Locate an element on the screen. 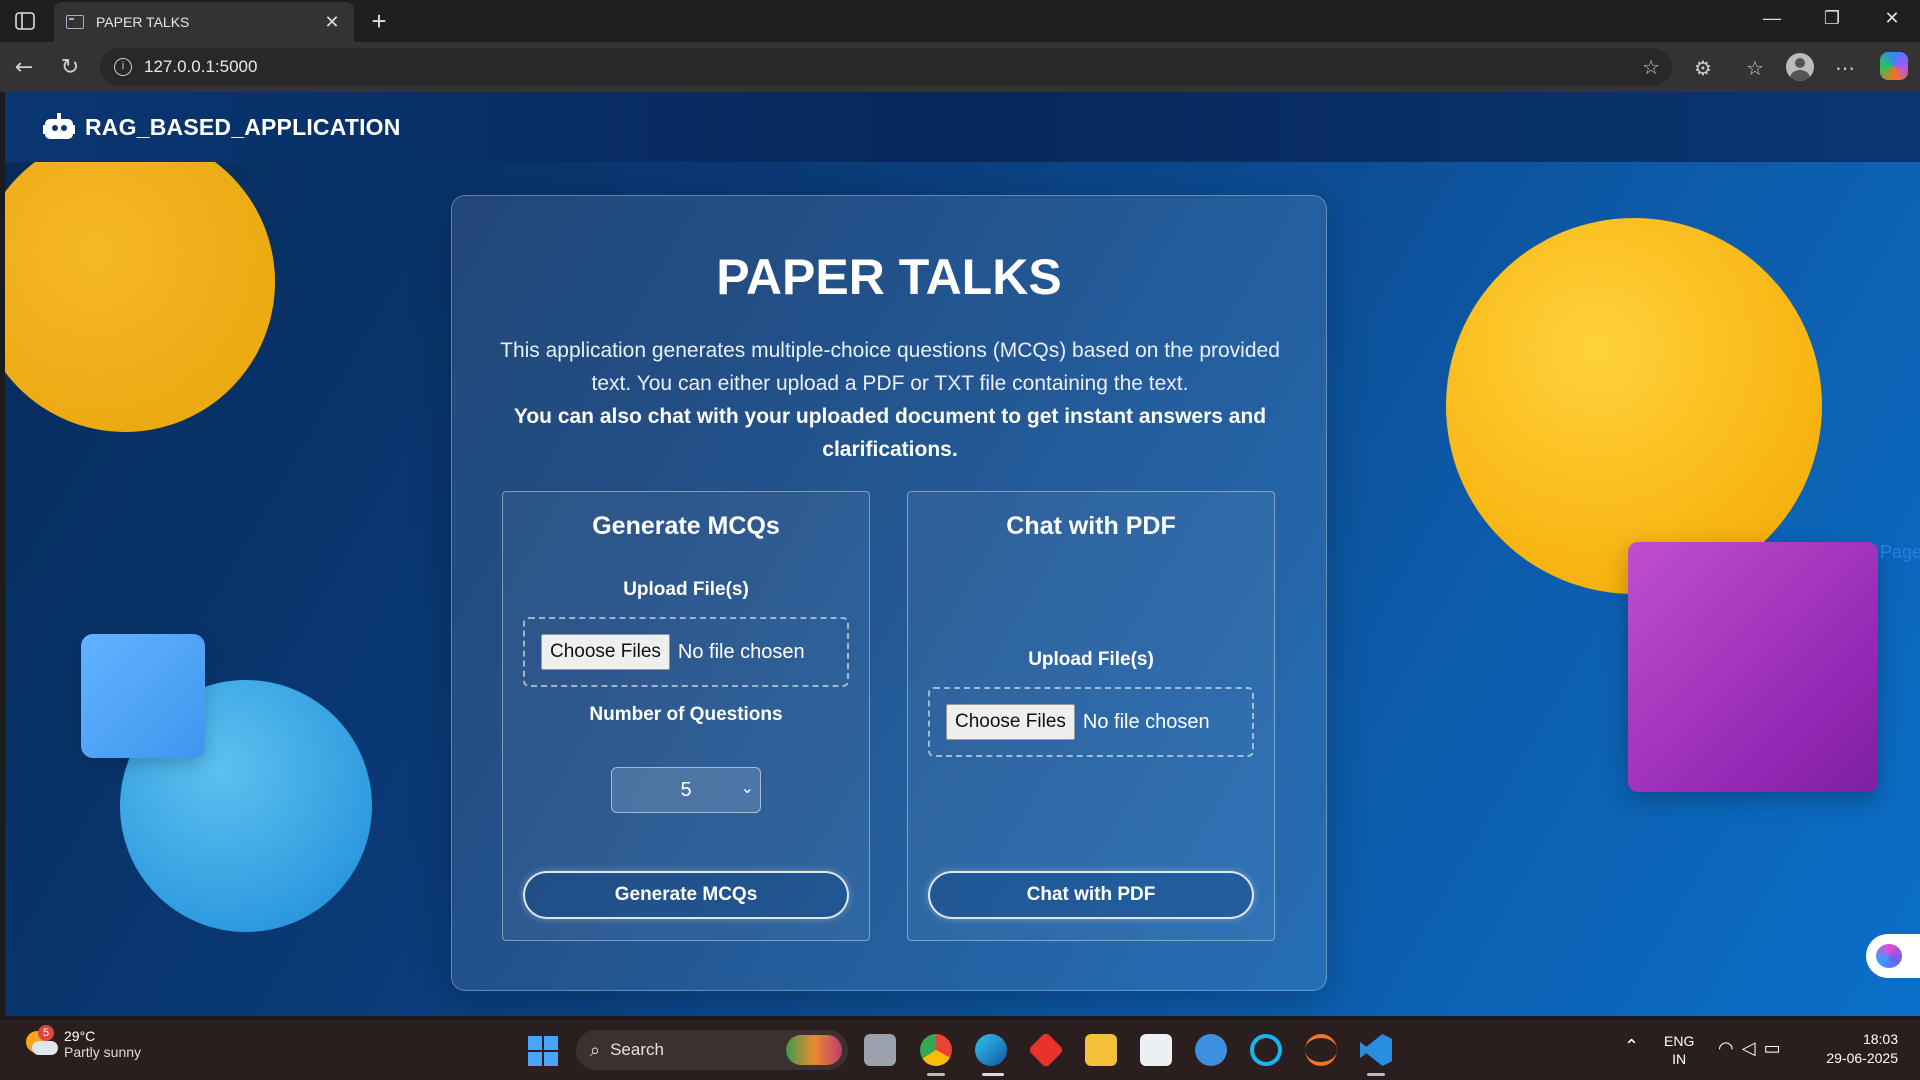 Image resolution: width=1920 pixels, height=1080 pixels. url-text: 127.0.0.1:5000 is located at coordinates (201, 66).